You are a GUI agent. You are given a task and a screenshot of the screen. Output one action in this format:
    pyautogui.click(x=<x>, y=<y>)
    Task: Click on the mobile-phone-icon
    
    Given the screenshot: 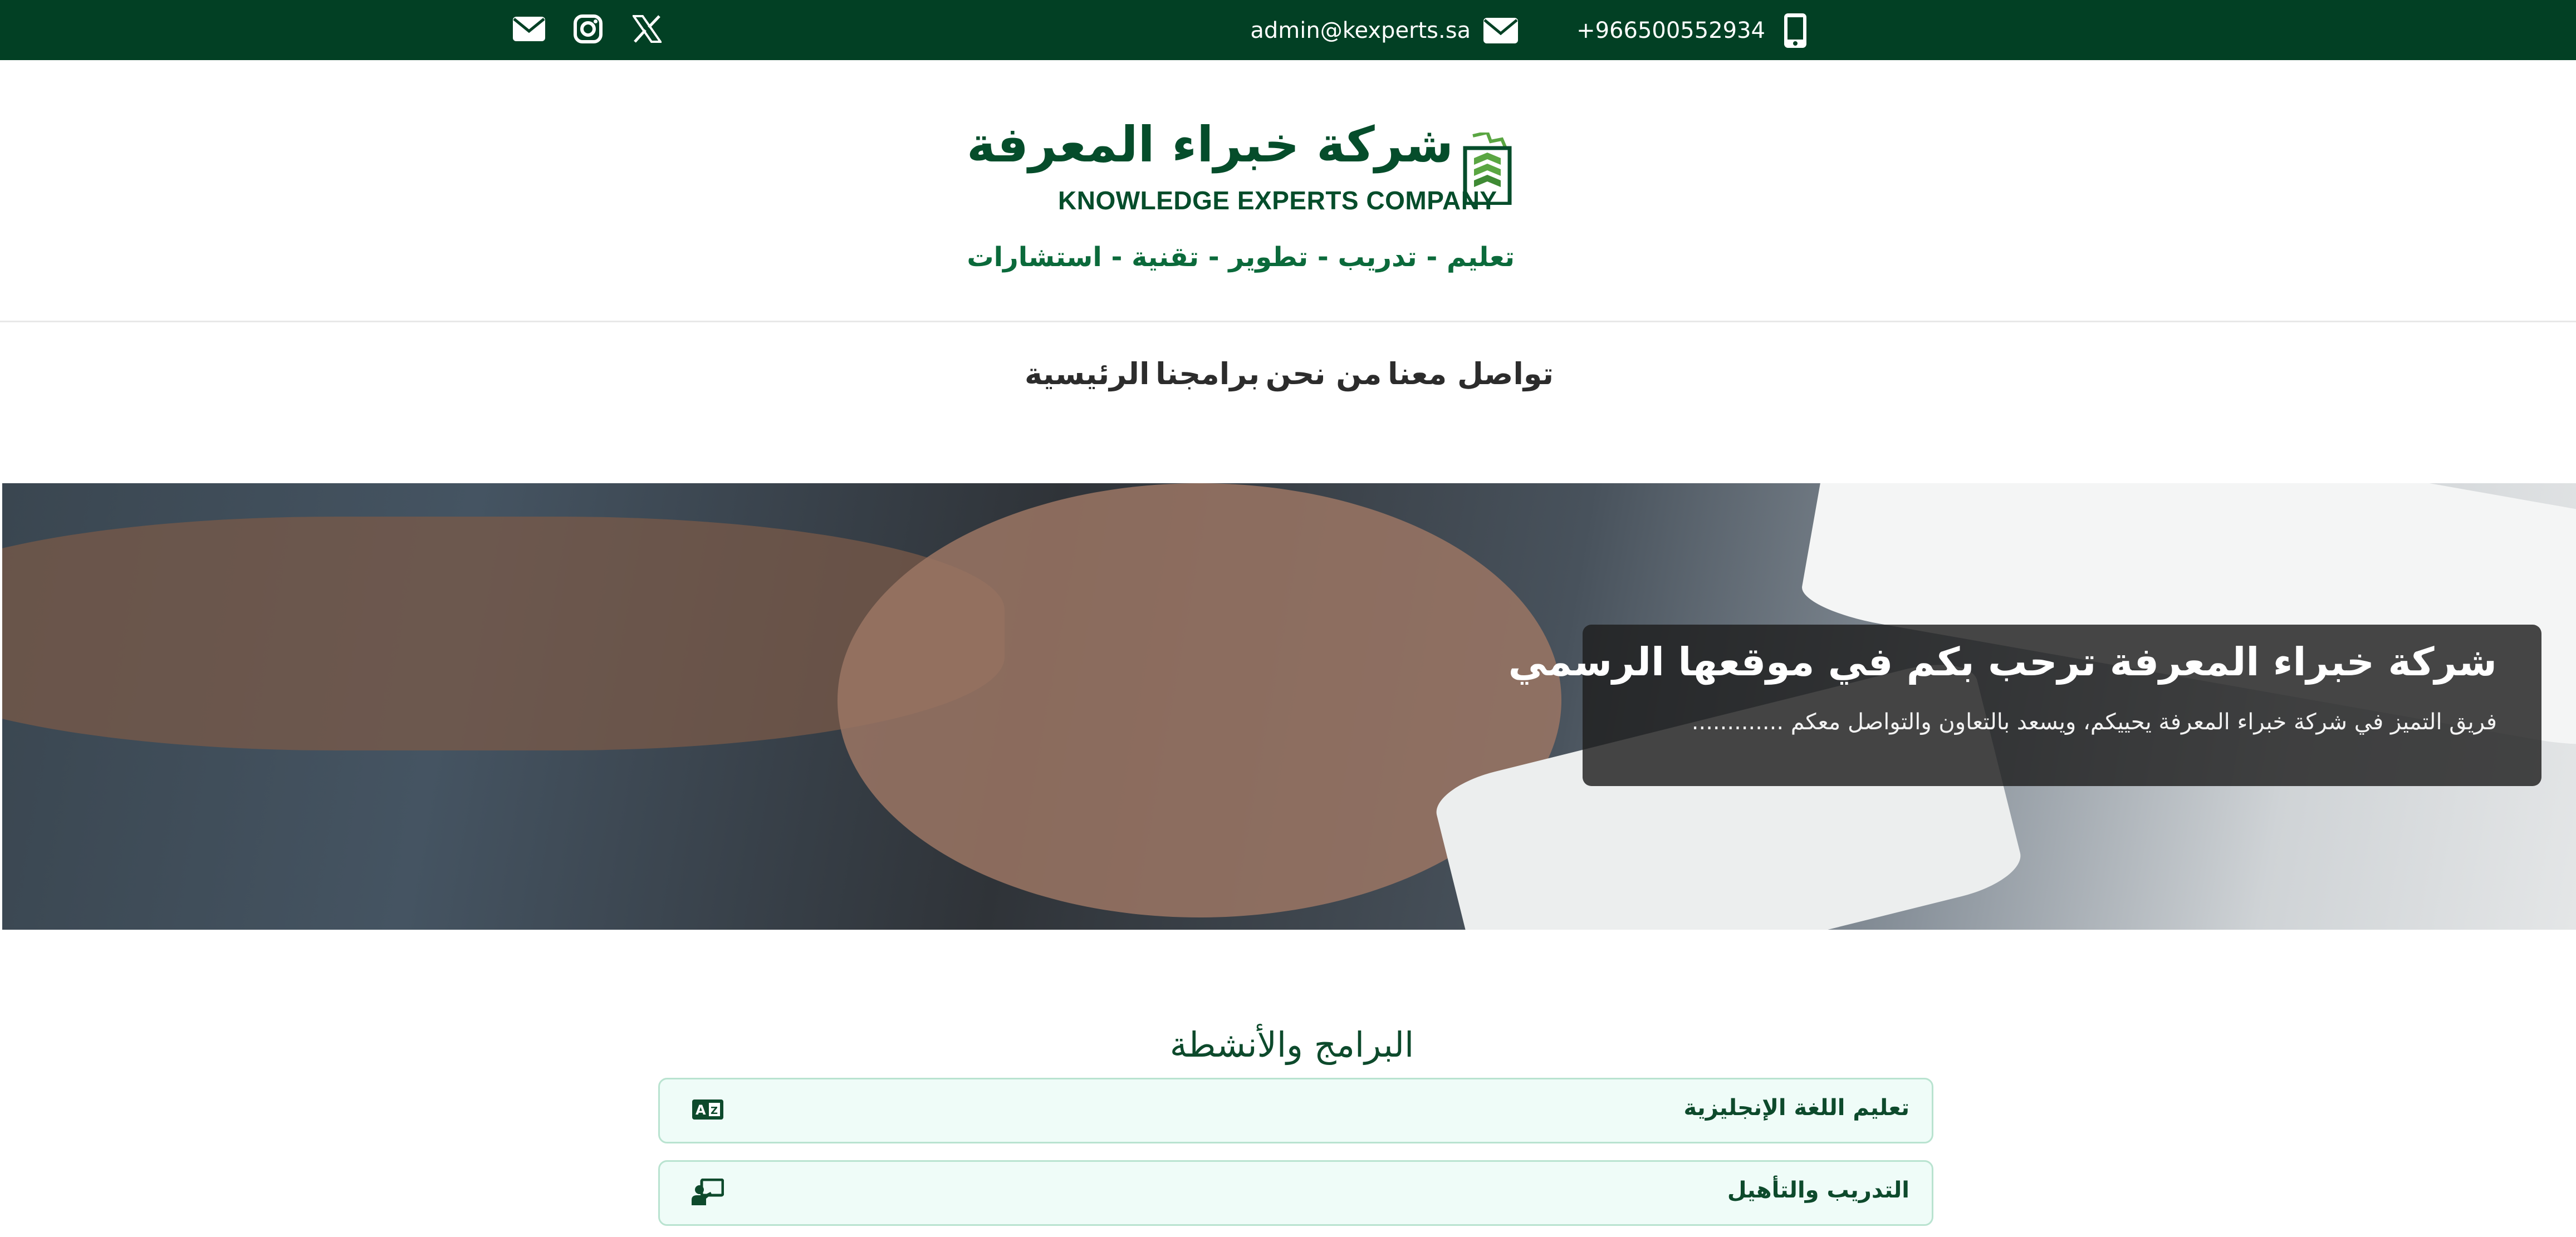 What is the action you would take?
    pyautogui.click(x=1795, y=30)
    